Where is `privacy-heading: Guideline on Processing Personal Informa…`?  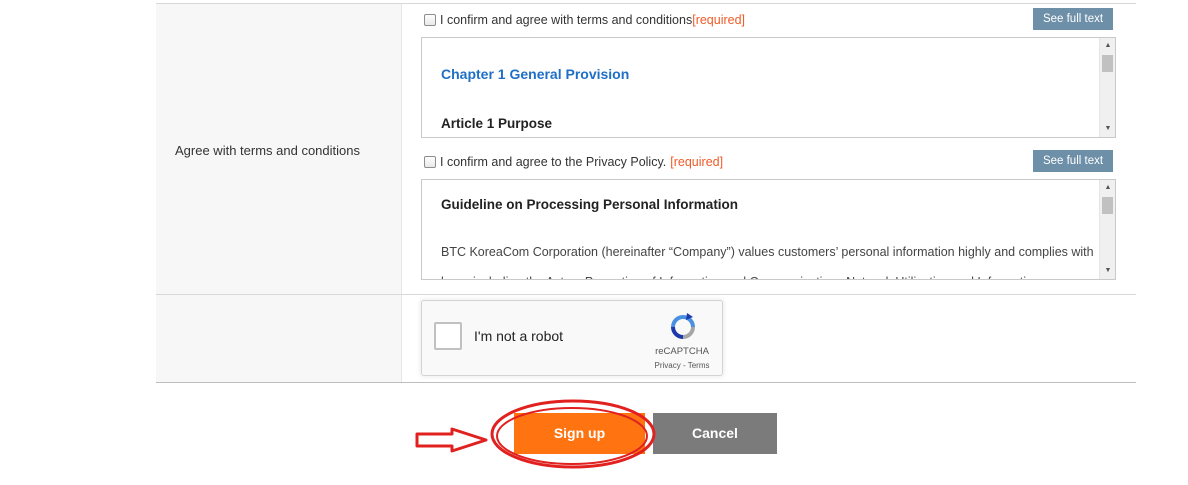 privacy-heading: Guideline on Processing Personal Informa… is located at coordinates (590, 204).